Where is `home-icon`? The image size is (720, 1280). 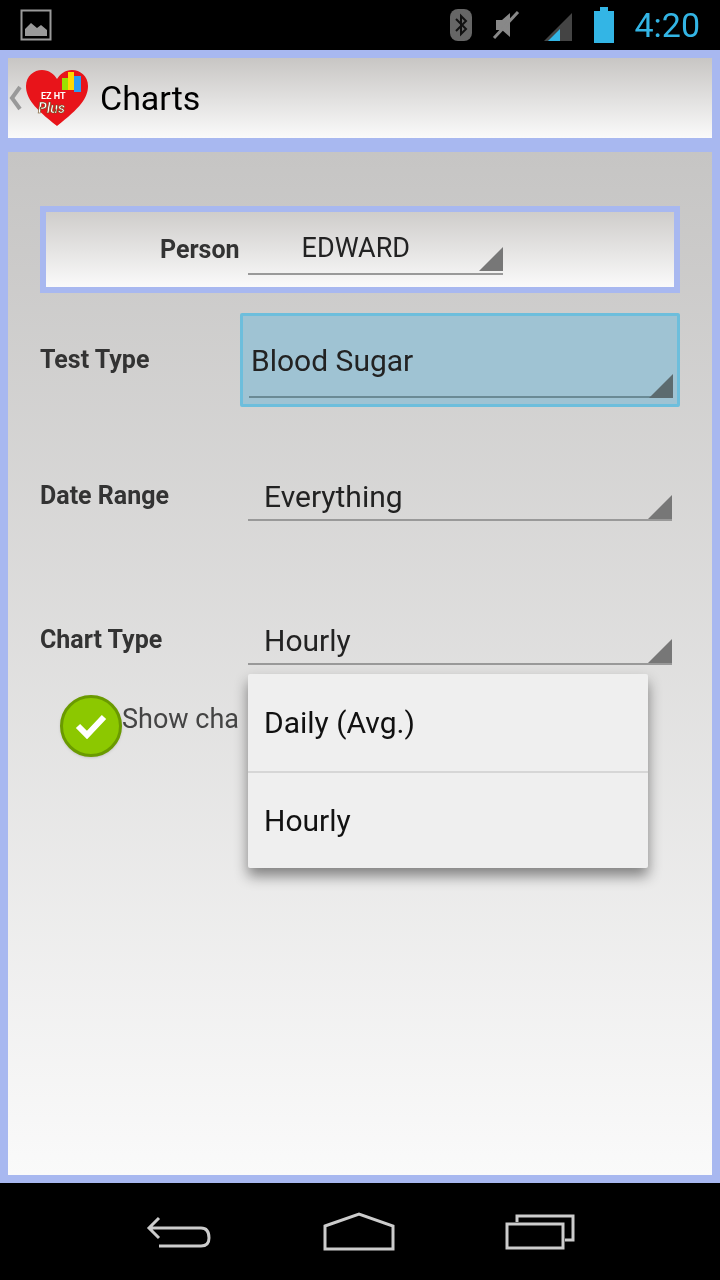 home-icon is located at coordinates (359, 1231).